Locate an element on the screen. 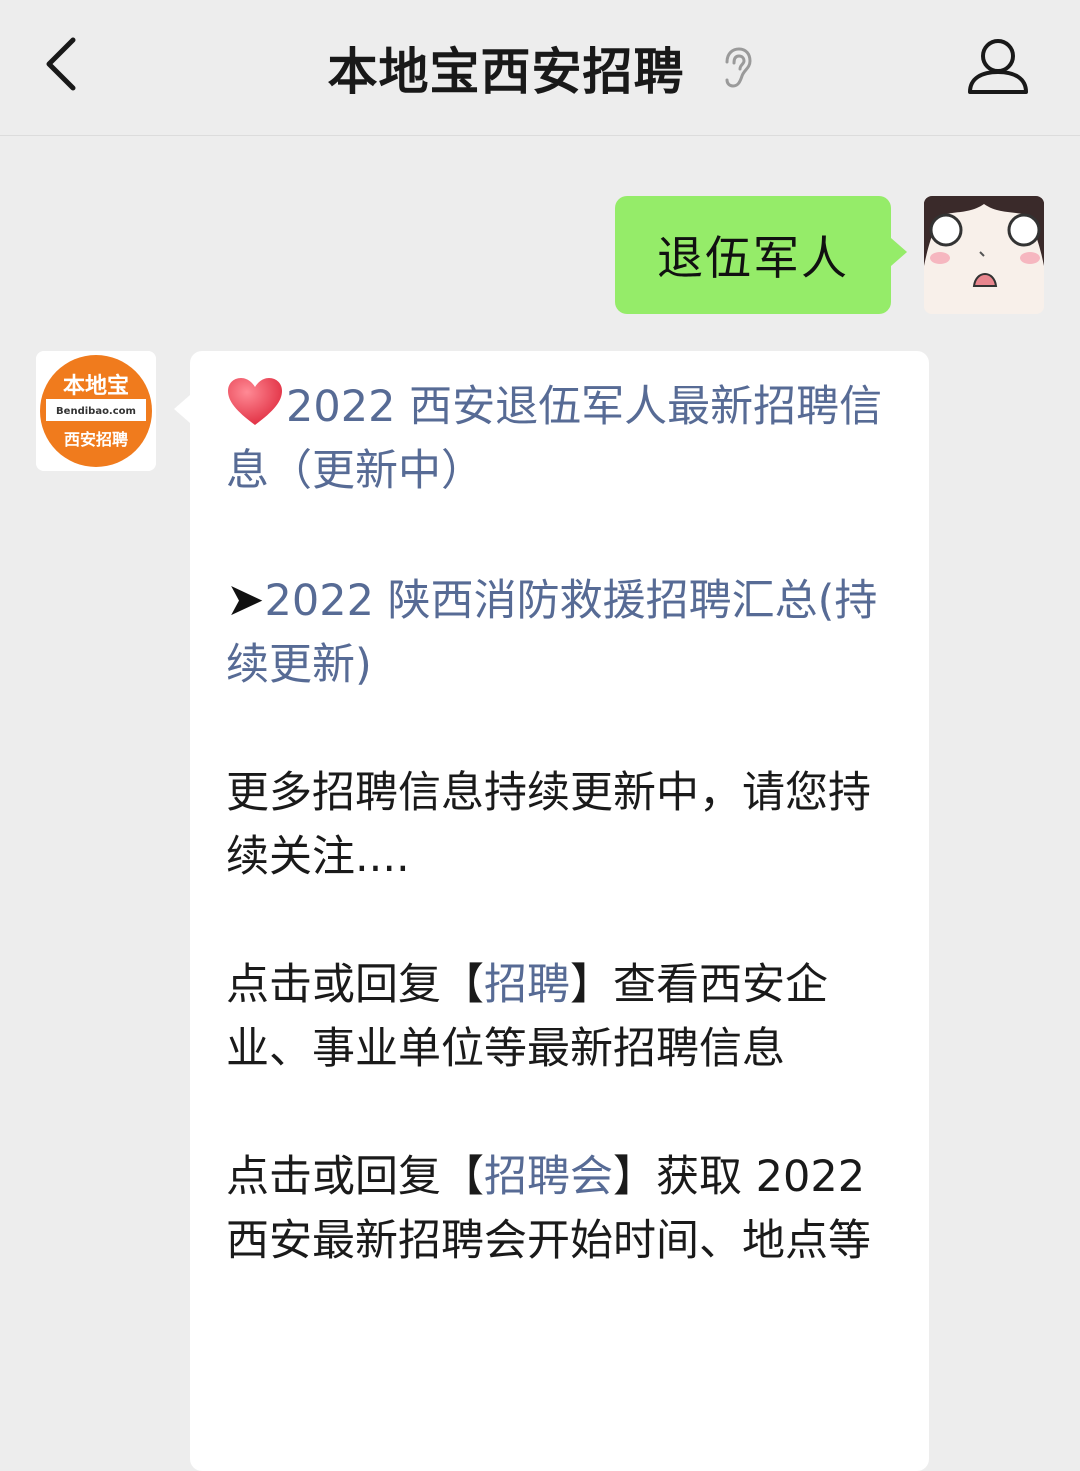 Image resolution: width=1080 pixels, height=1471 pixels. top-bar: 本地宝西安招聘 is located at coordinates (540, 68).